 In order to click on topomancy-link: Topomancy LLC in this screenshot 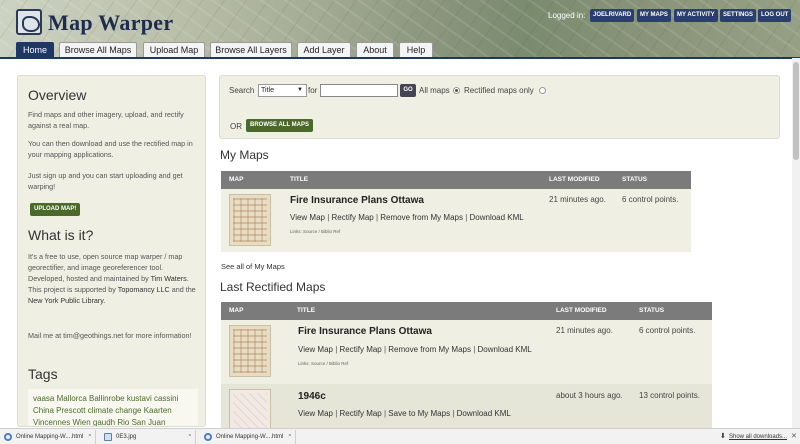, I will do `click(144, 289)`.